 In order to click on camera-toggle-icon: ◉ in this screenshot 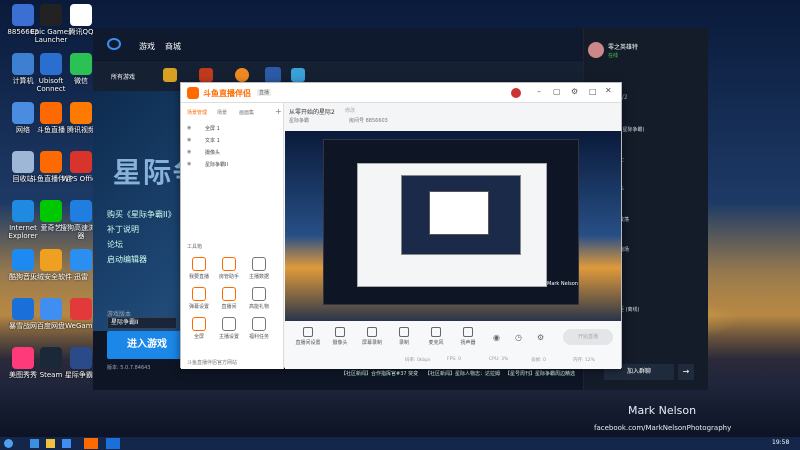, I will do `click(496, 337)`.